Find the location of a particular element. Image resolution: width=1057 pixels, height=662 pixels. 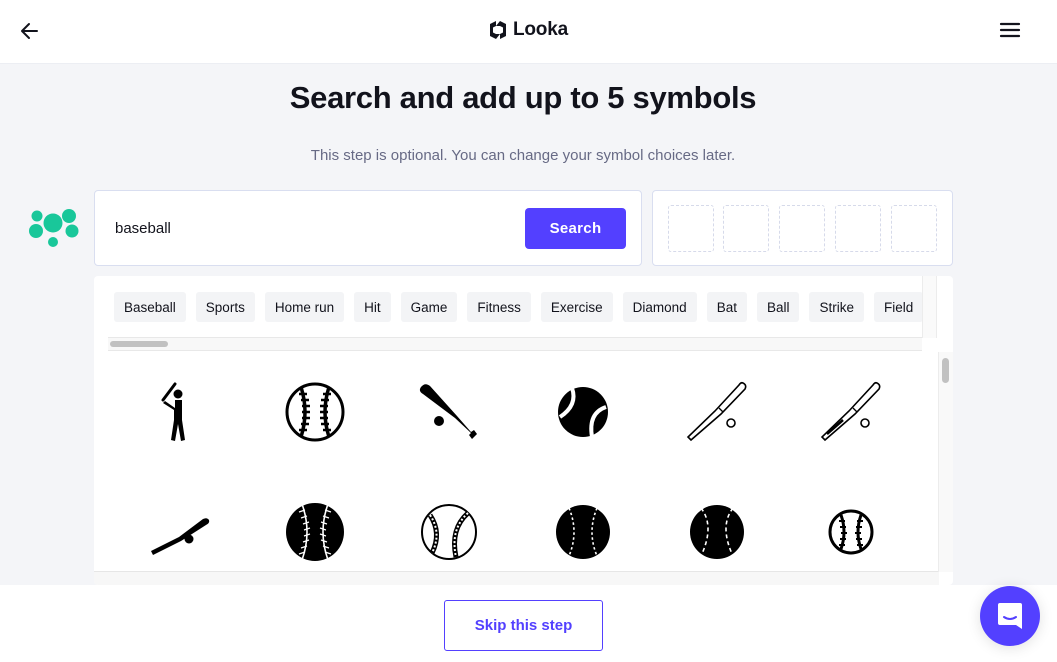

back-button is located at coordinates (30, 31).